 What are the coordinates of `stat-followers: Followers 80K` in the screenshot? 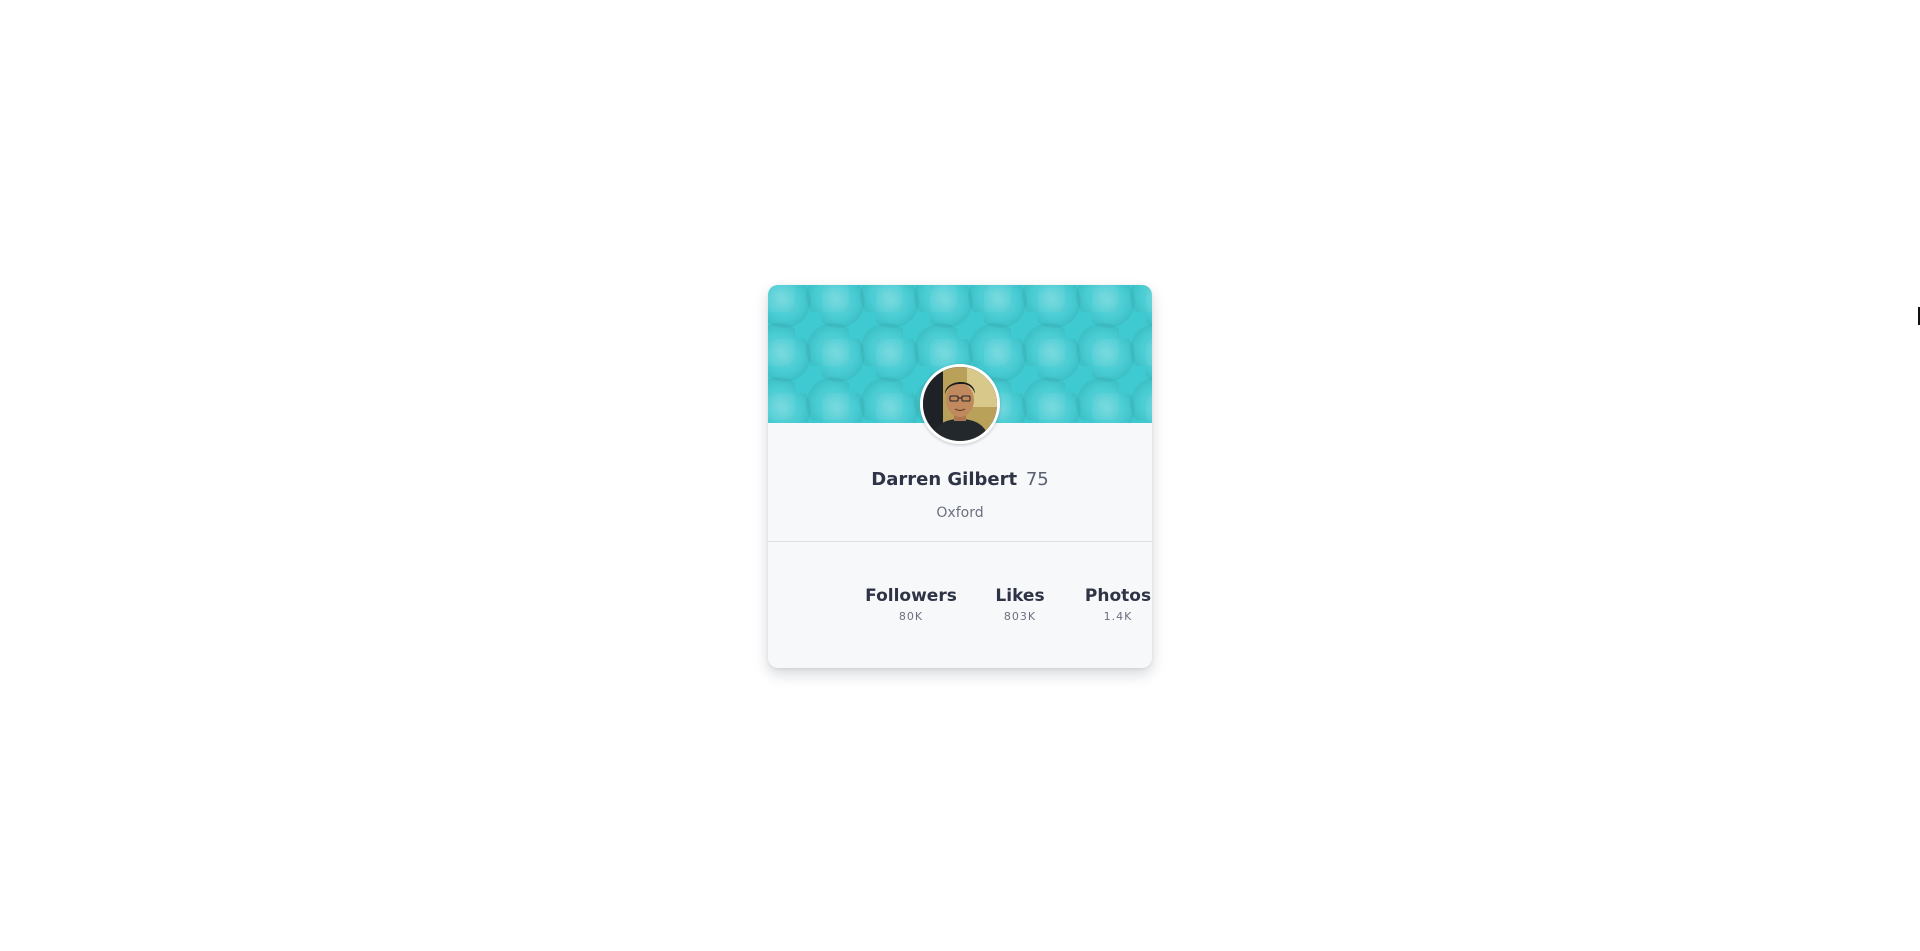 It's located at (911, 605).